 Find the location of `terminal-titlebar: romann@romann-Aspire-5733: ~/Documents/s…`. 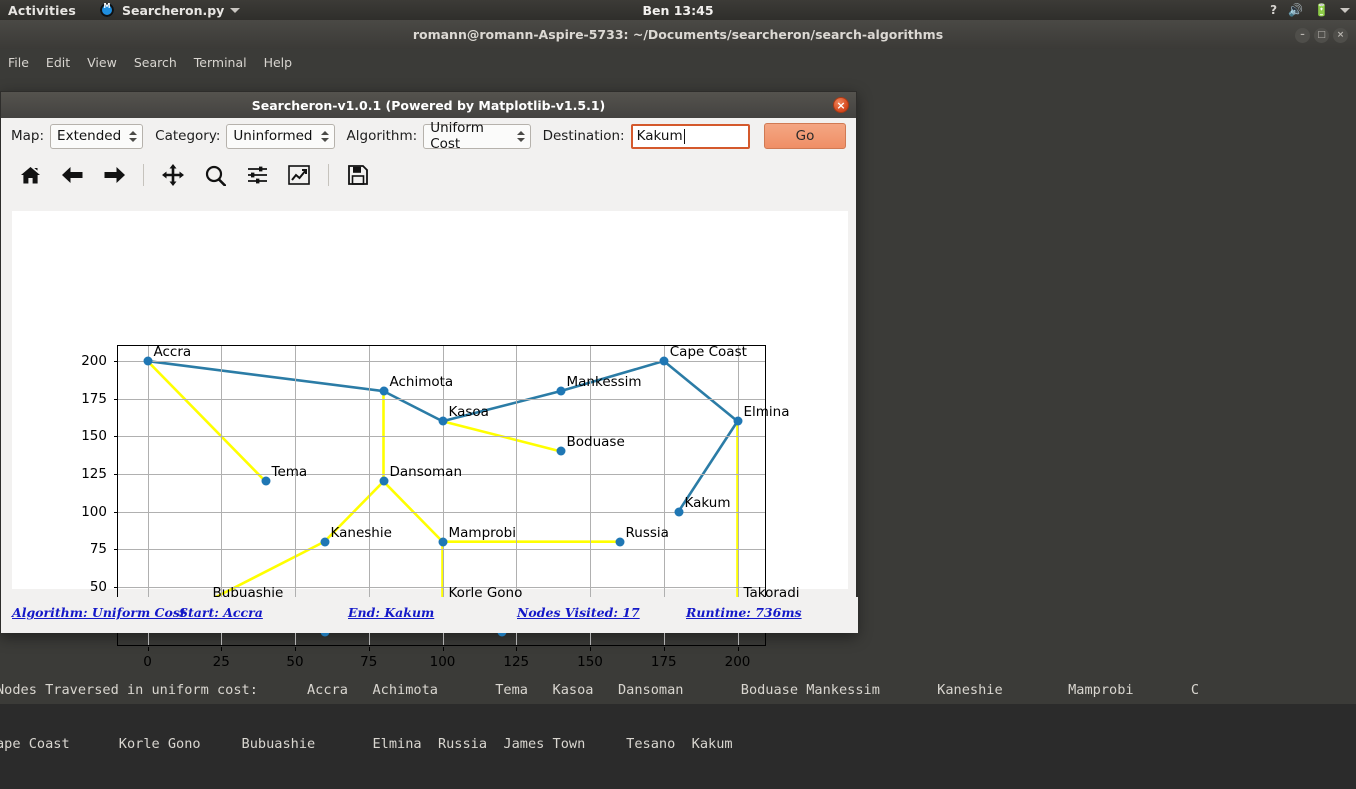

terminal-titlebar: romann@romann-Aspire-5733: ~/Documents/s… is located at coordinates (678, 34).